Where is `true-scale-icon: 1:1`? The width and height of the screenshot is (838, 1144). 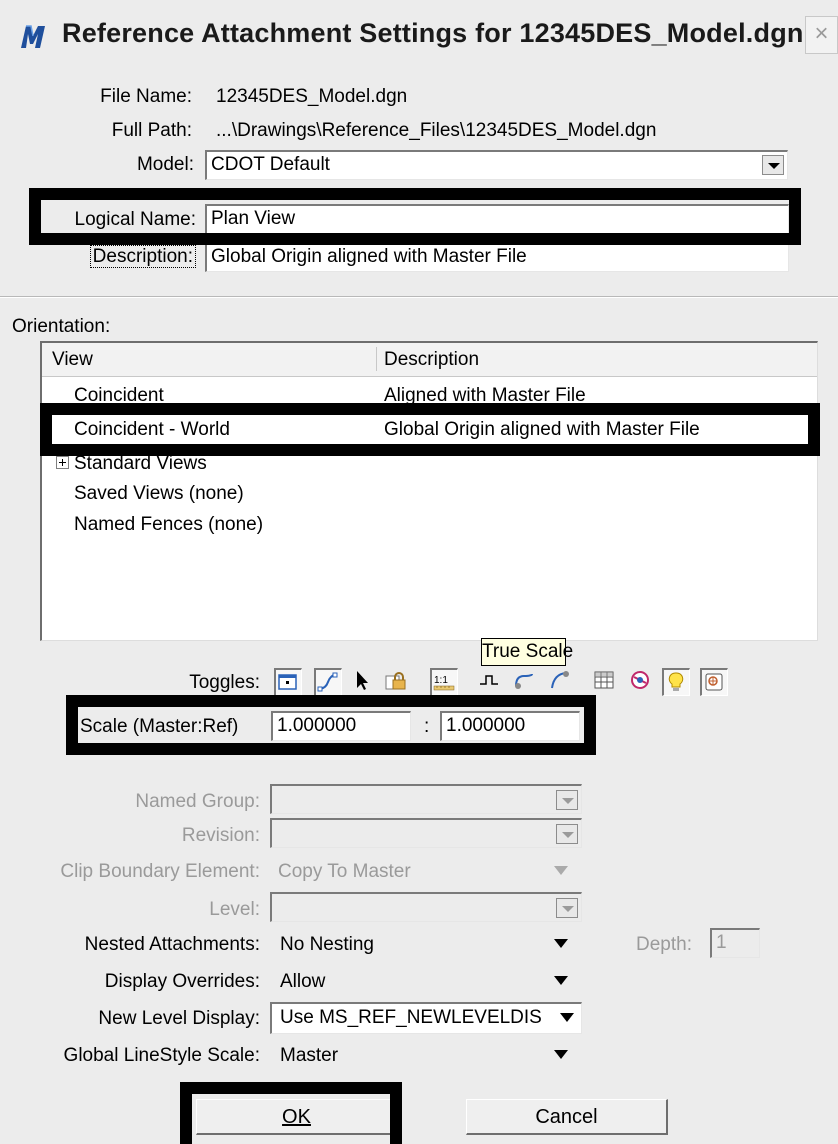
true-scale-icon: 1:1 is located at coordinates (444, 682).